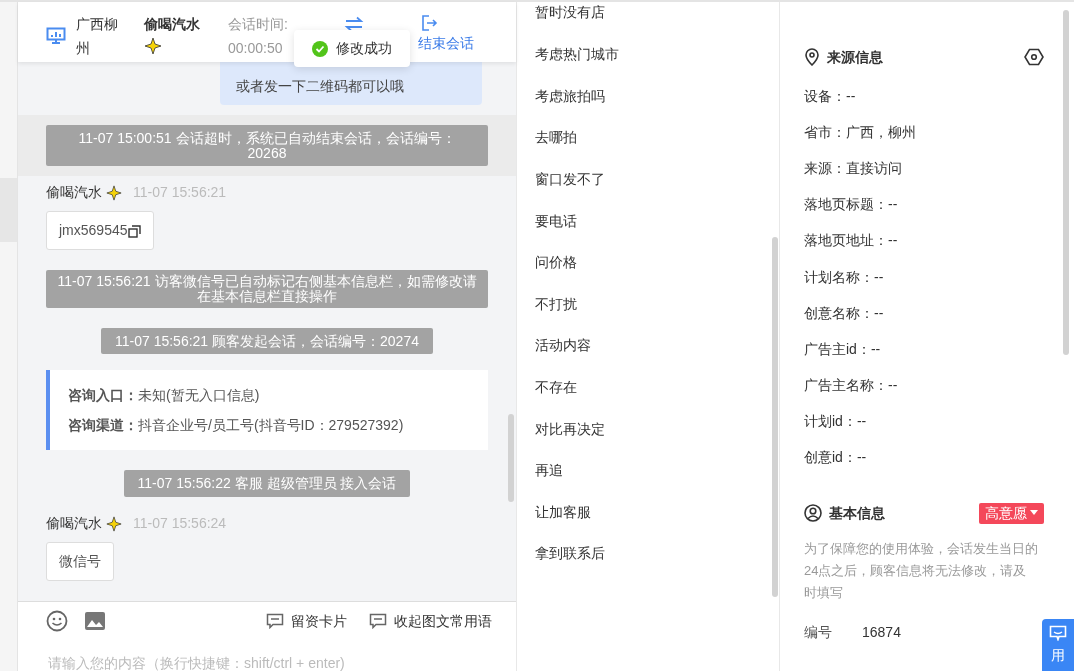 The image size is (1074, 671). Describe the element at coordinates (80, 562) in the screenshot. I see `message-box: 微信号` at that location.